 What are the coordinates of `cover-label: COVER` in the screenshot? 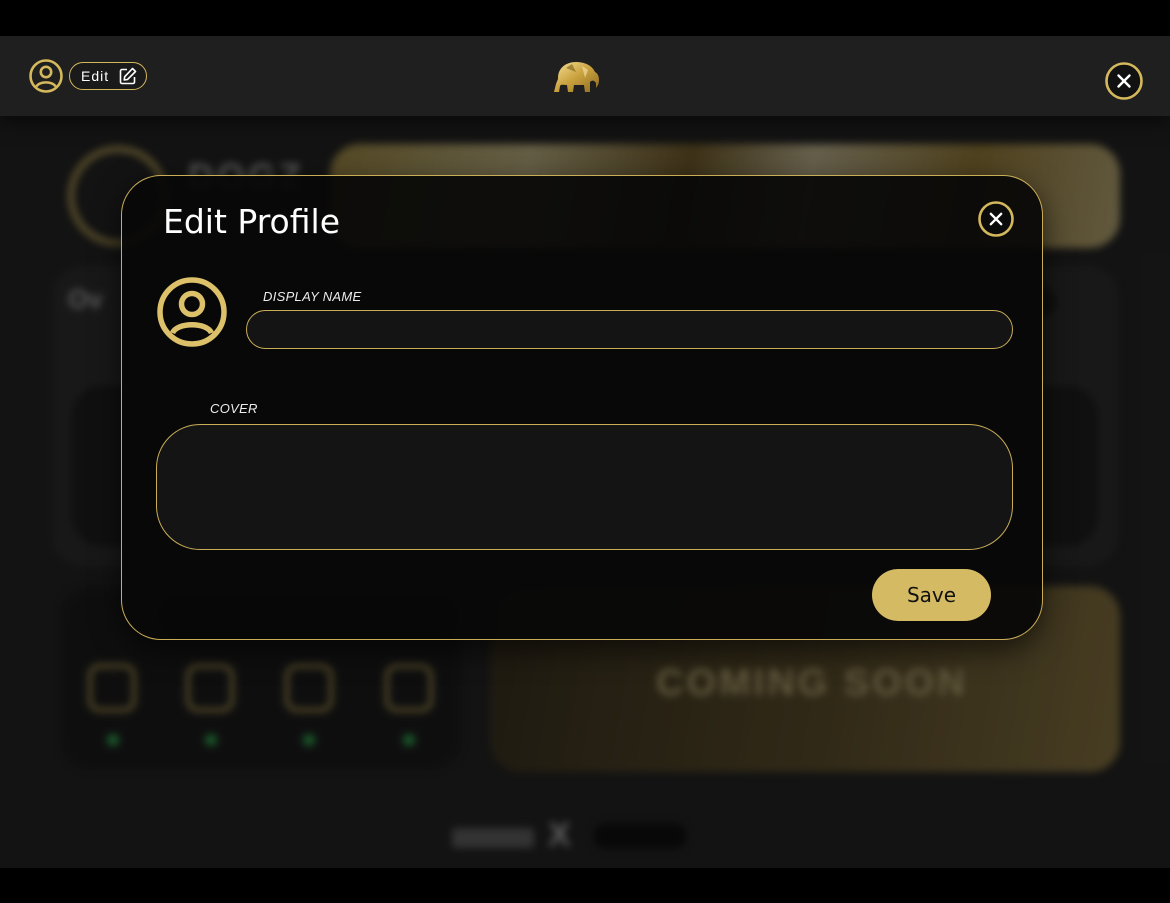 It's located at (234, 408).